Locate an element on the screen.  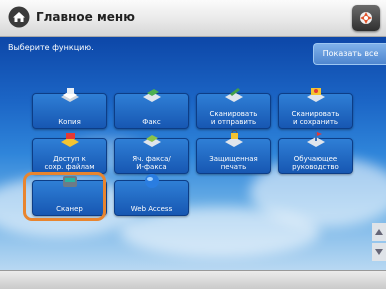
function-label: Доступ к сохр. файлам is located at coordinates (69, 163).